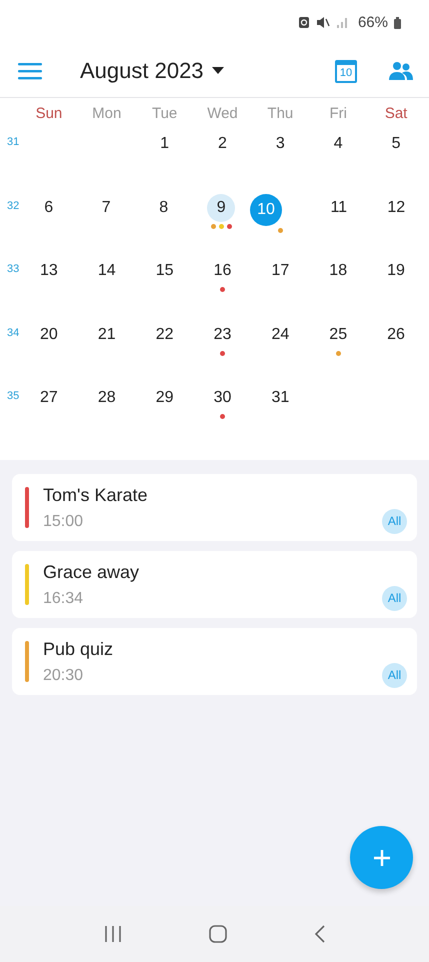 The width and height of the screenshot is (429, 962). Describe the element at coordinates (152, 71) in the screenshot. I see `month-dropdown: August 2023` at that location.